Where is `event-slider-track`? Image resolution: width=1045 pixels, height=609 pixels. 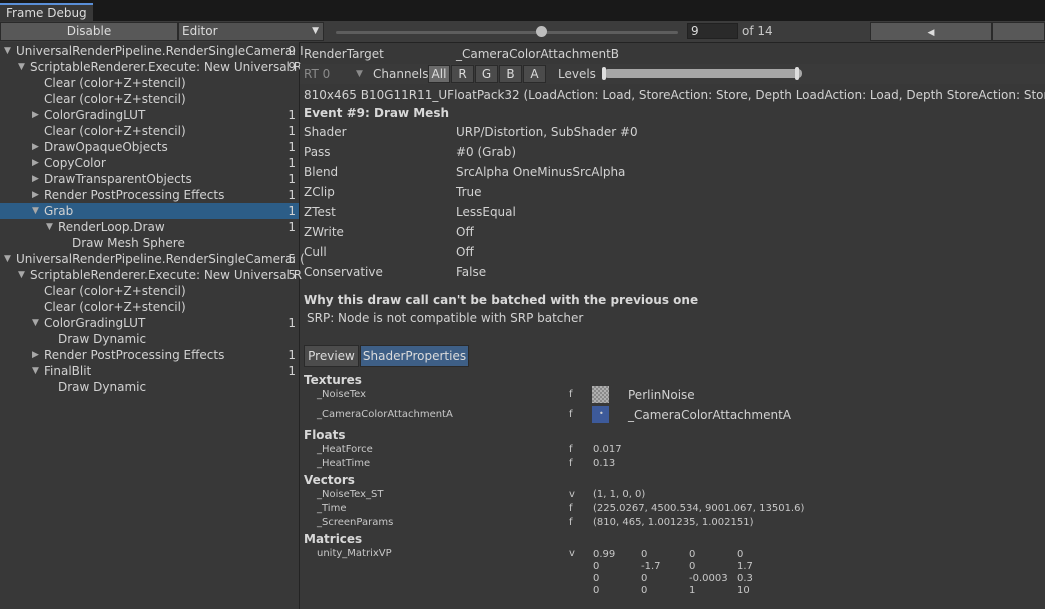 event-slider-track is located at coordinates (507, 32).